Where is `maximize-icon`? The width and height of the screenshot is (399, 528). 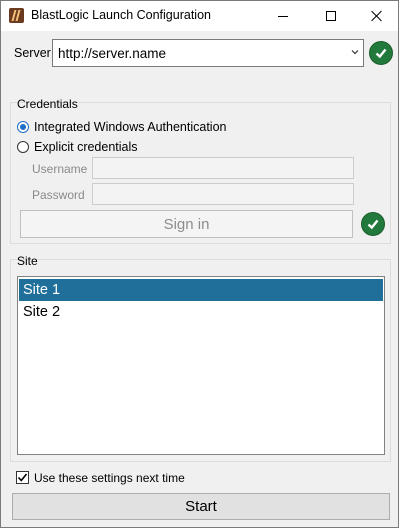
maximize-icon is located at coordinates (331, 16).